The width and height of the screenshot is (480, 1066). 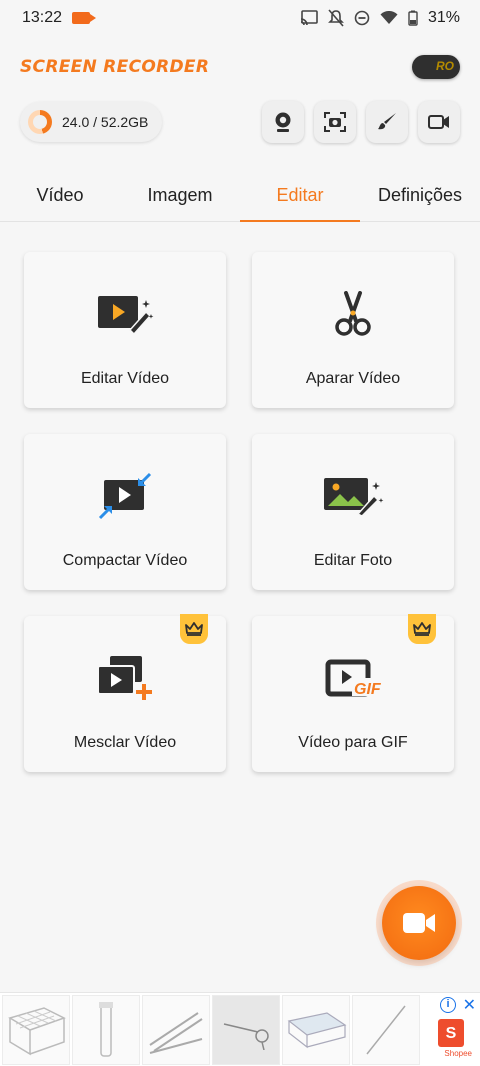 I want to click on video-to-gif-label: Vídeo para GIF, so click(x=353, y=742).